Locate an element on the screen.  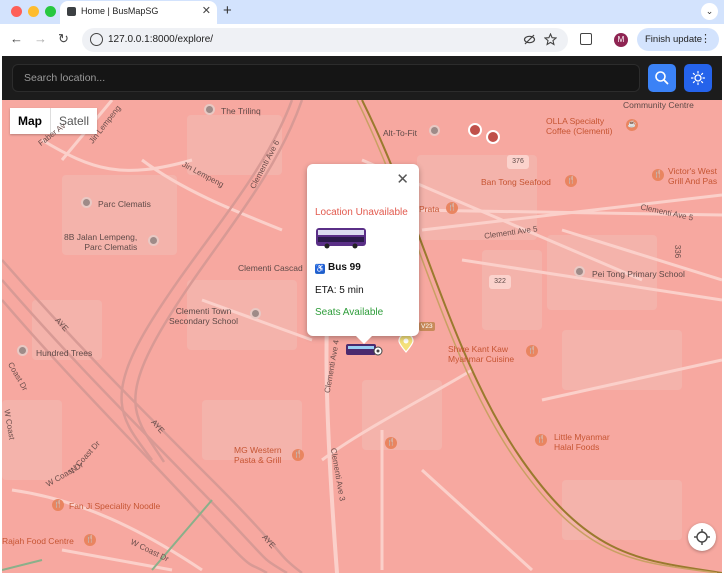
maximize-window-button is located at coordinates (50, 11).